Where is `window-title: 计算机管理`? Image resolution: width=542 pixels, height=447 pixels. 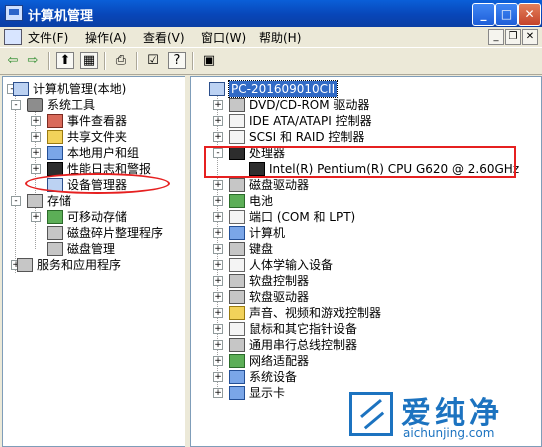
window-title: 计算机管理 is located at coordinates (61, 16).